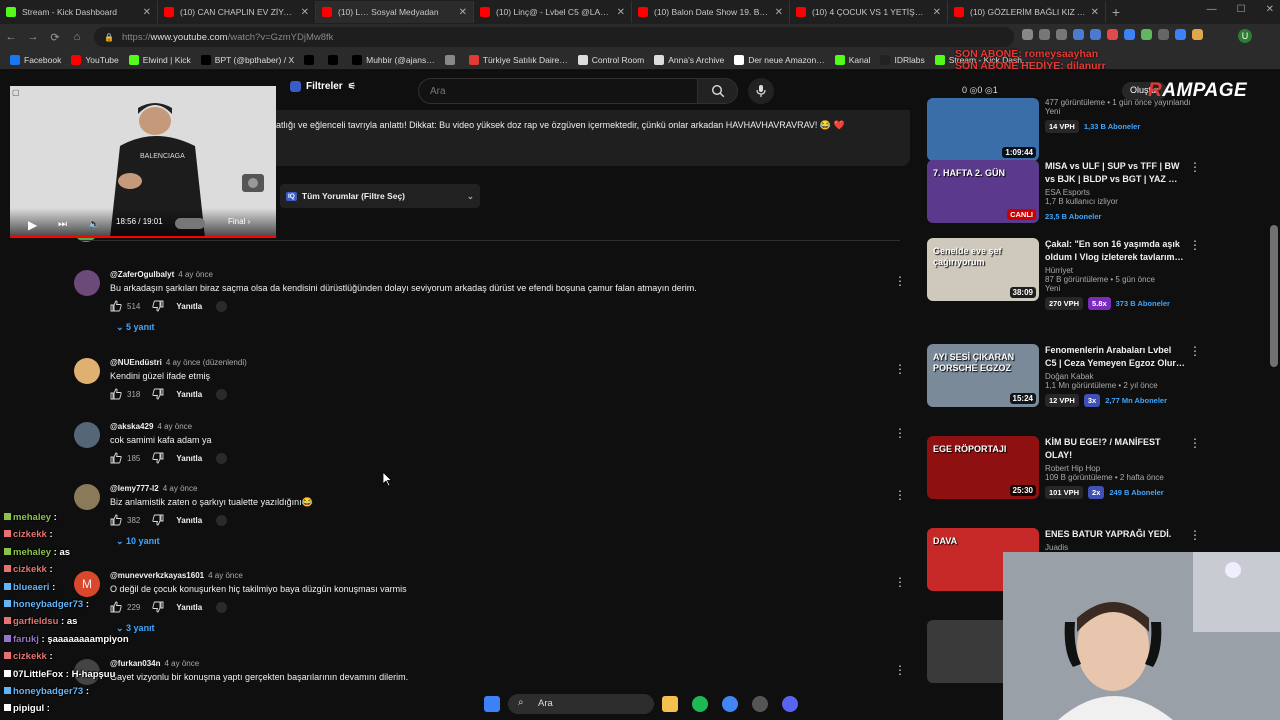  I want to click on chat-username: pipigul, so click(28, 708).